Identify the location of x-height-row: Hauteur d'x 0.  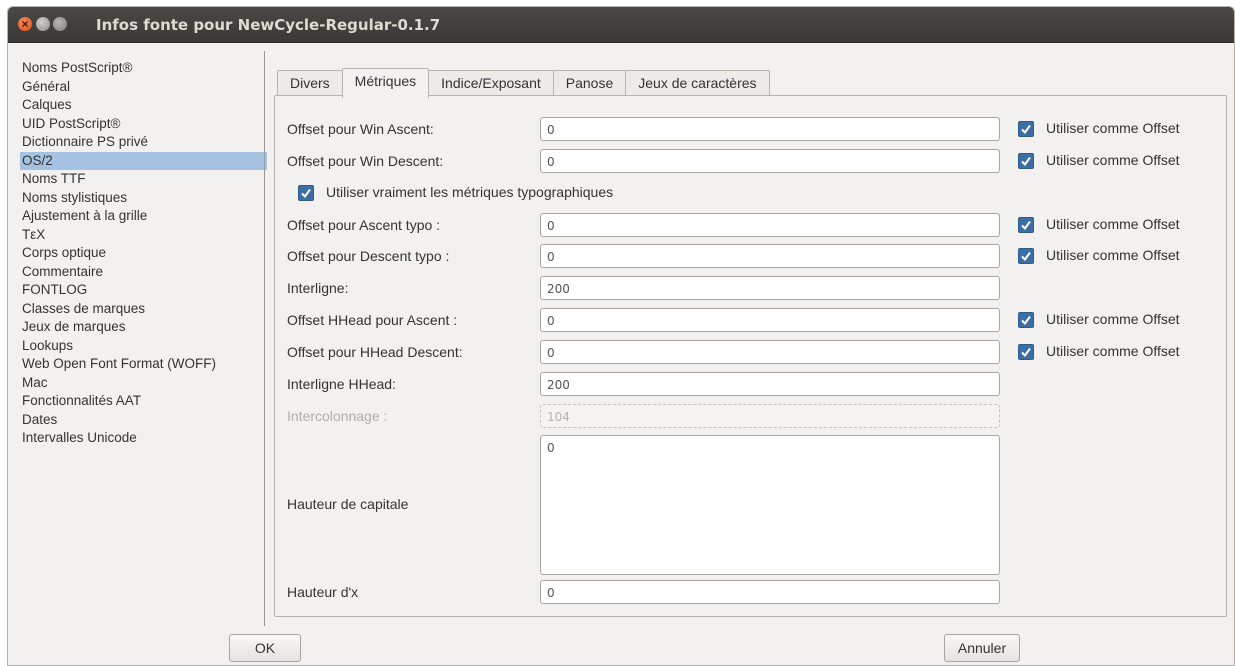
(750, 593).